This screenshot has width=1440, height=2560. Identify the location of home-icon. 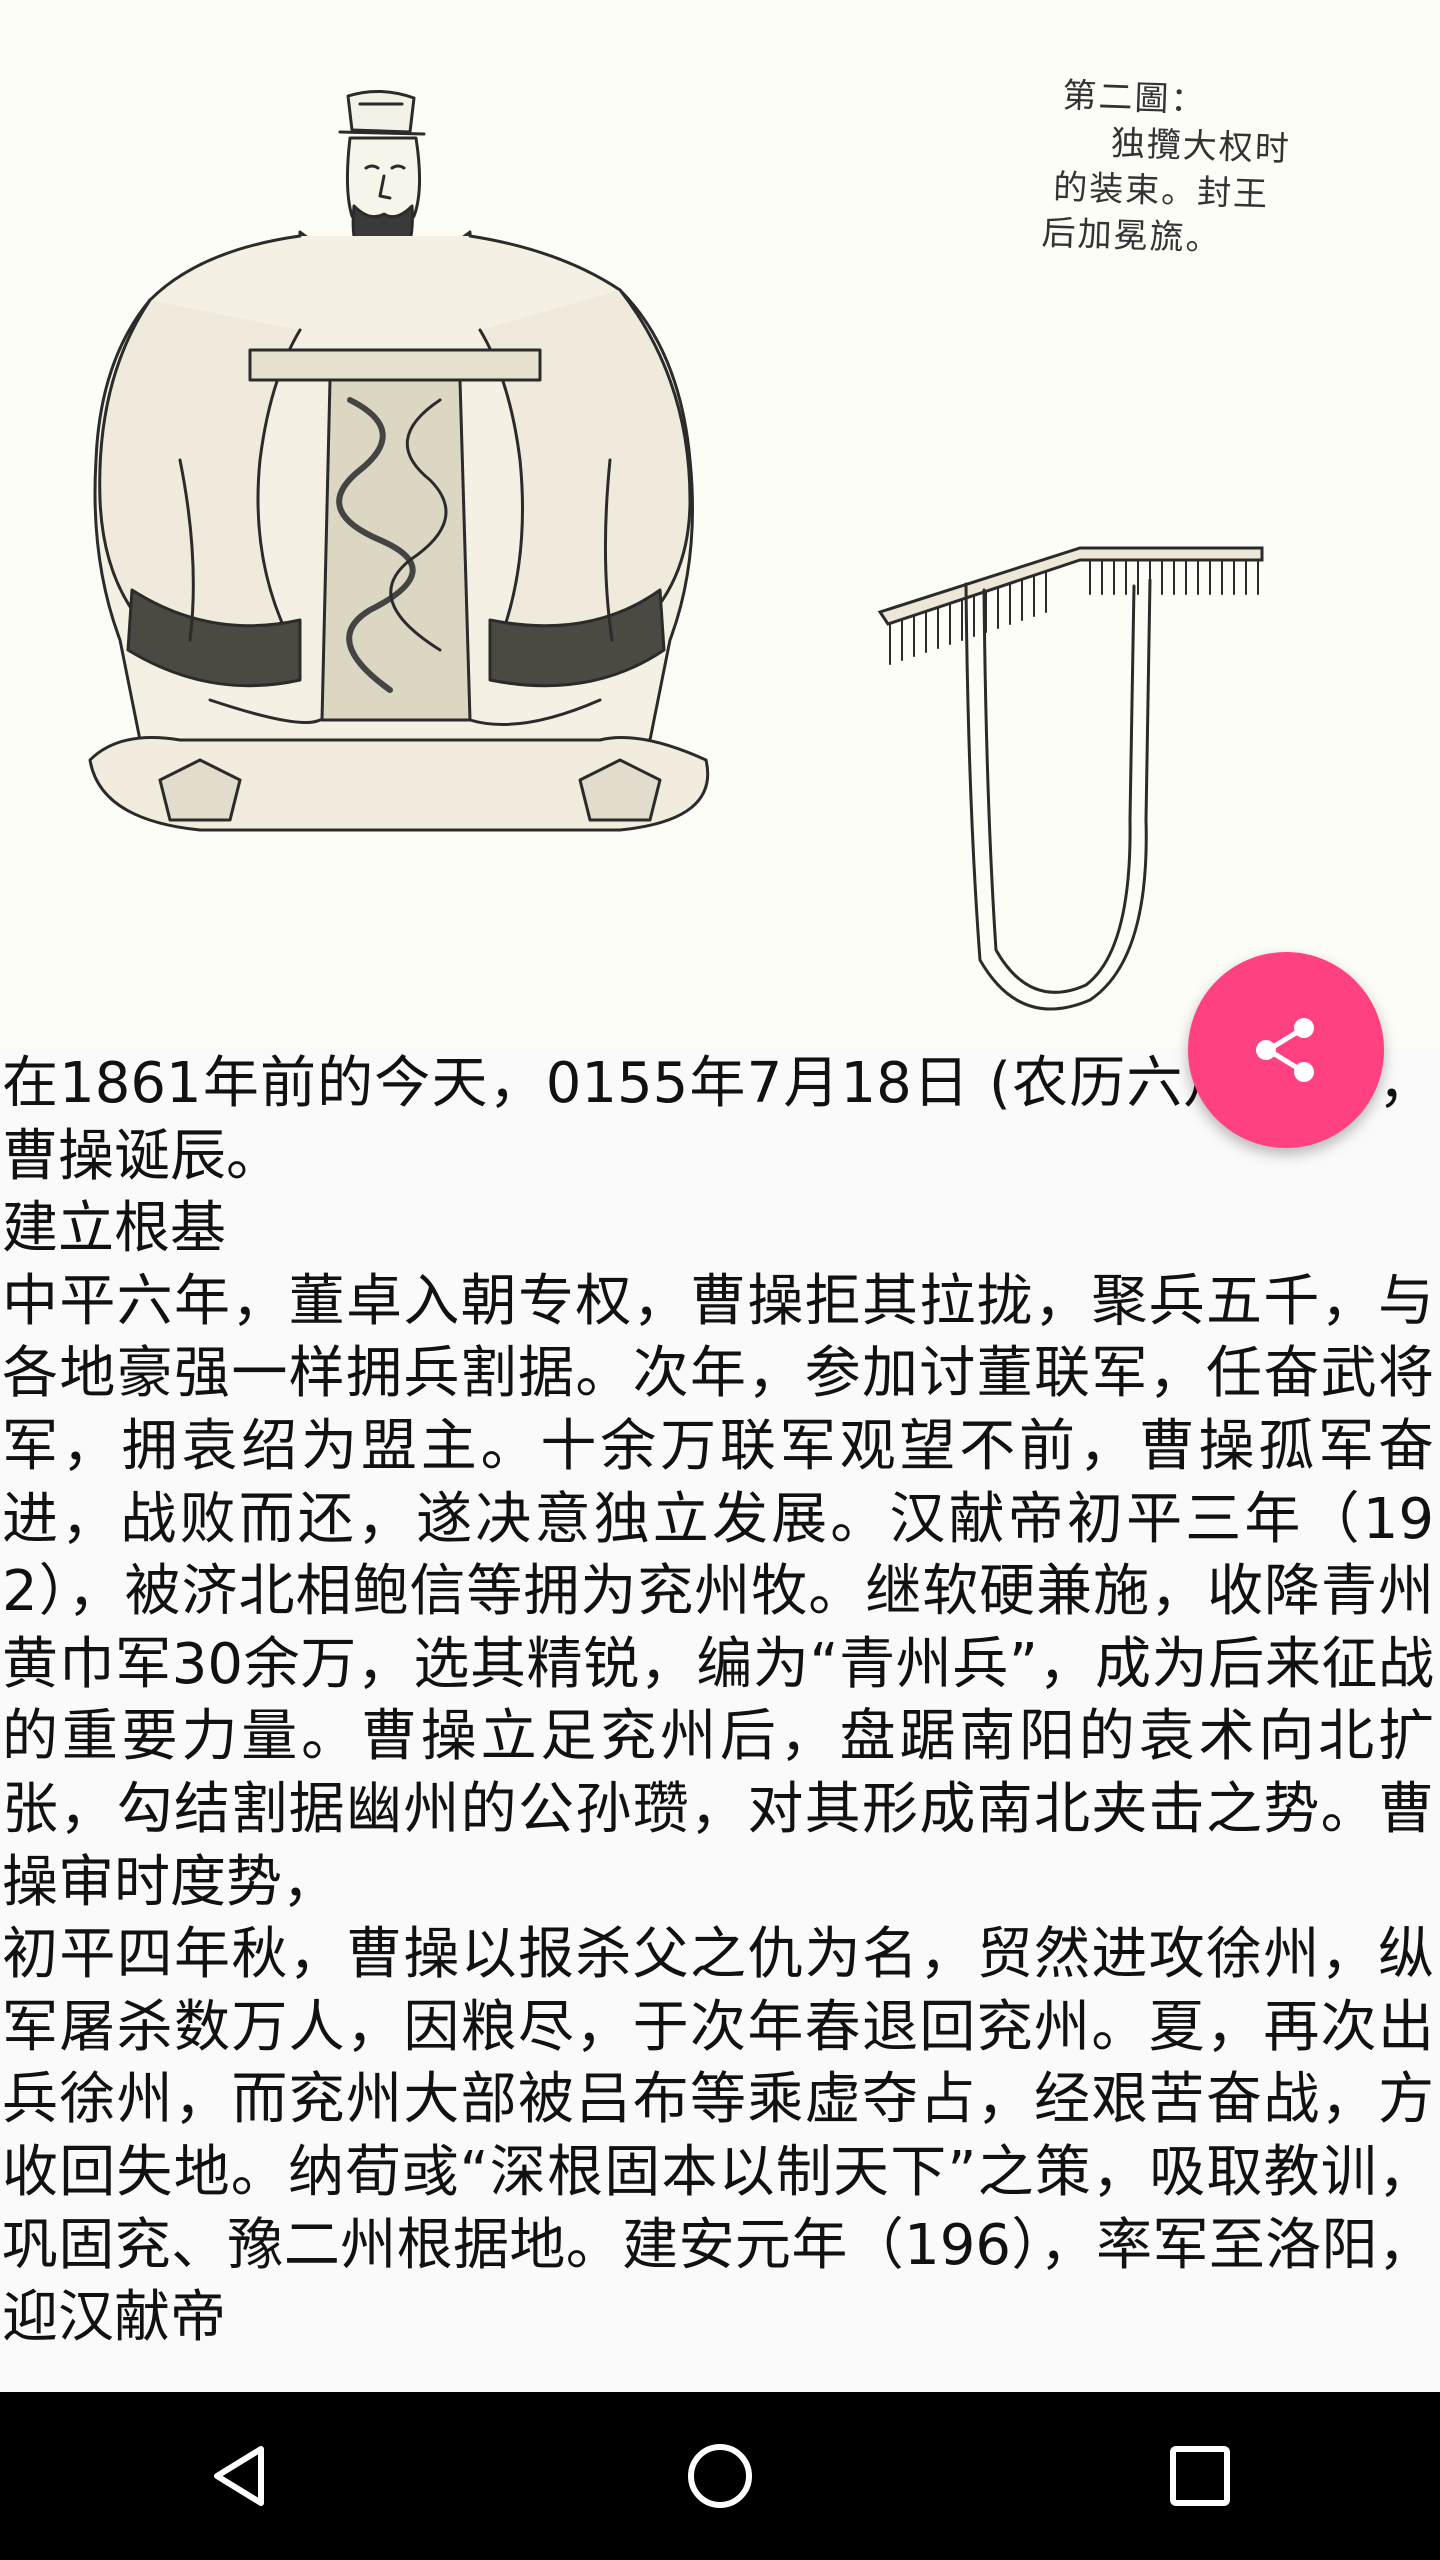
(720, 2476).